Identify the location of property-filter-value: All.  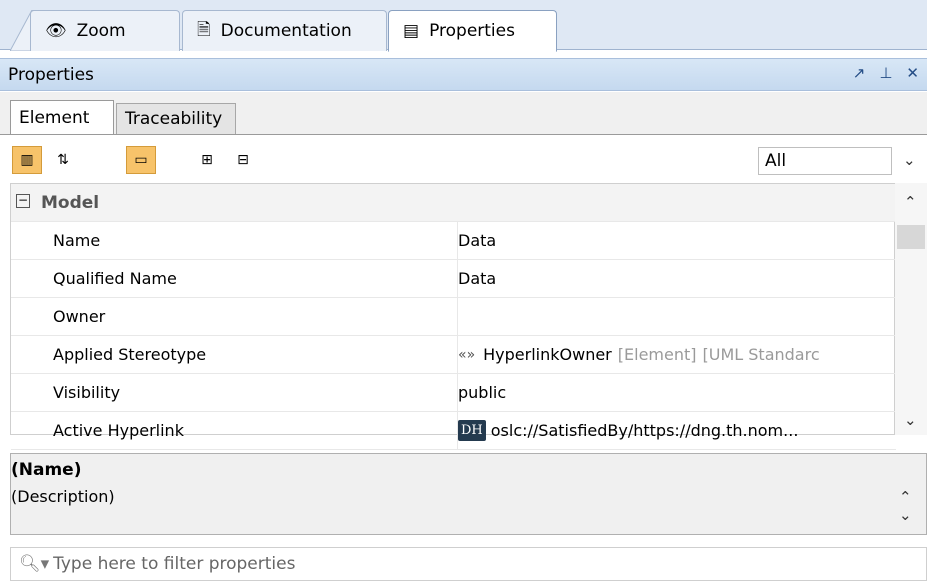
(776, 161).